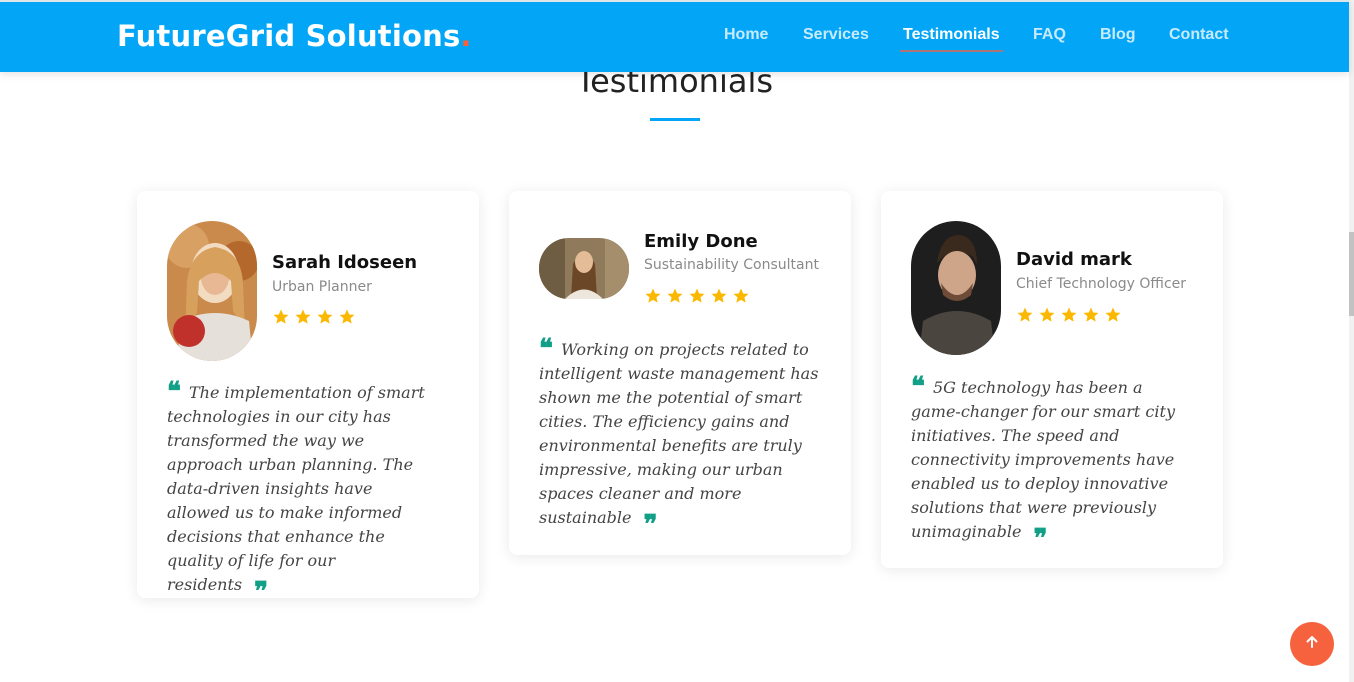 This screenshot has height=682, width=1354. I want to click on nav-link-faq: FAQ, so click(1049, 35).